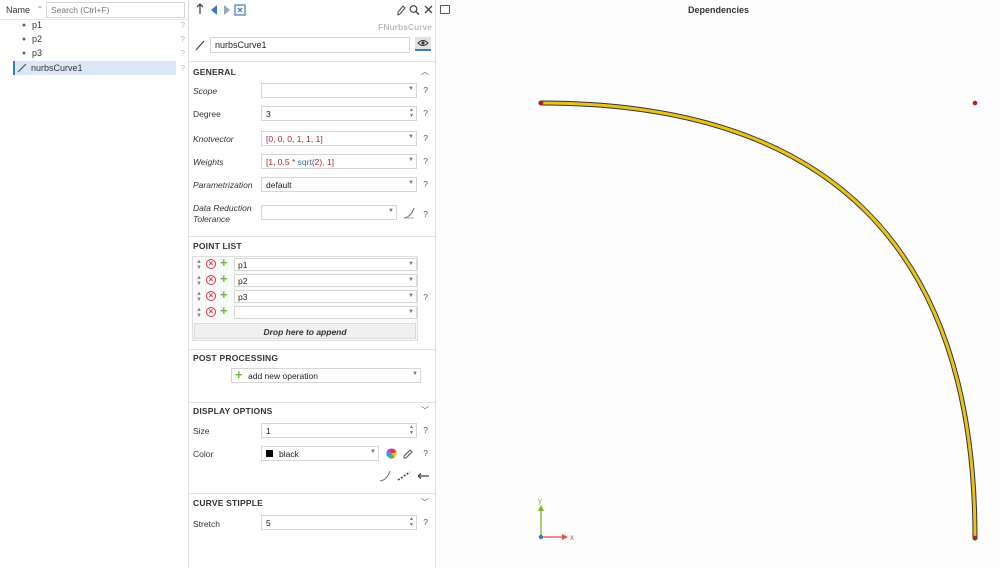 The width and height of the screenshot is (1000, 568). Describe the element at coordinates (94, 53) in the screenshot. I see `tree-item-p3: ● p3 ?` at that location.